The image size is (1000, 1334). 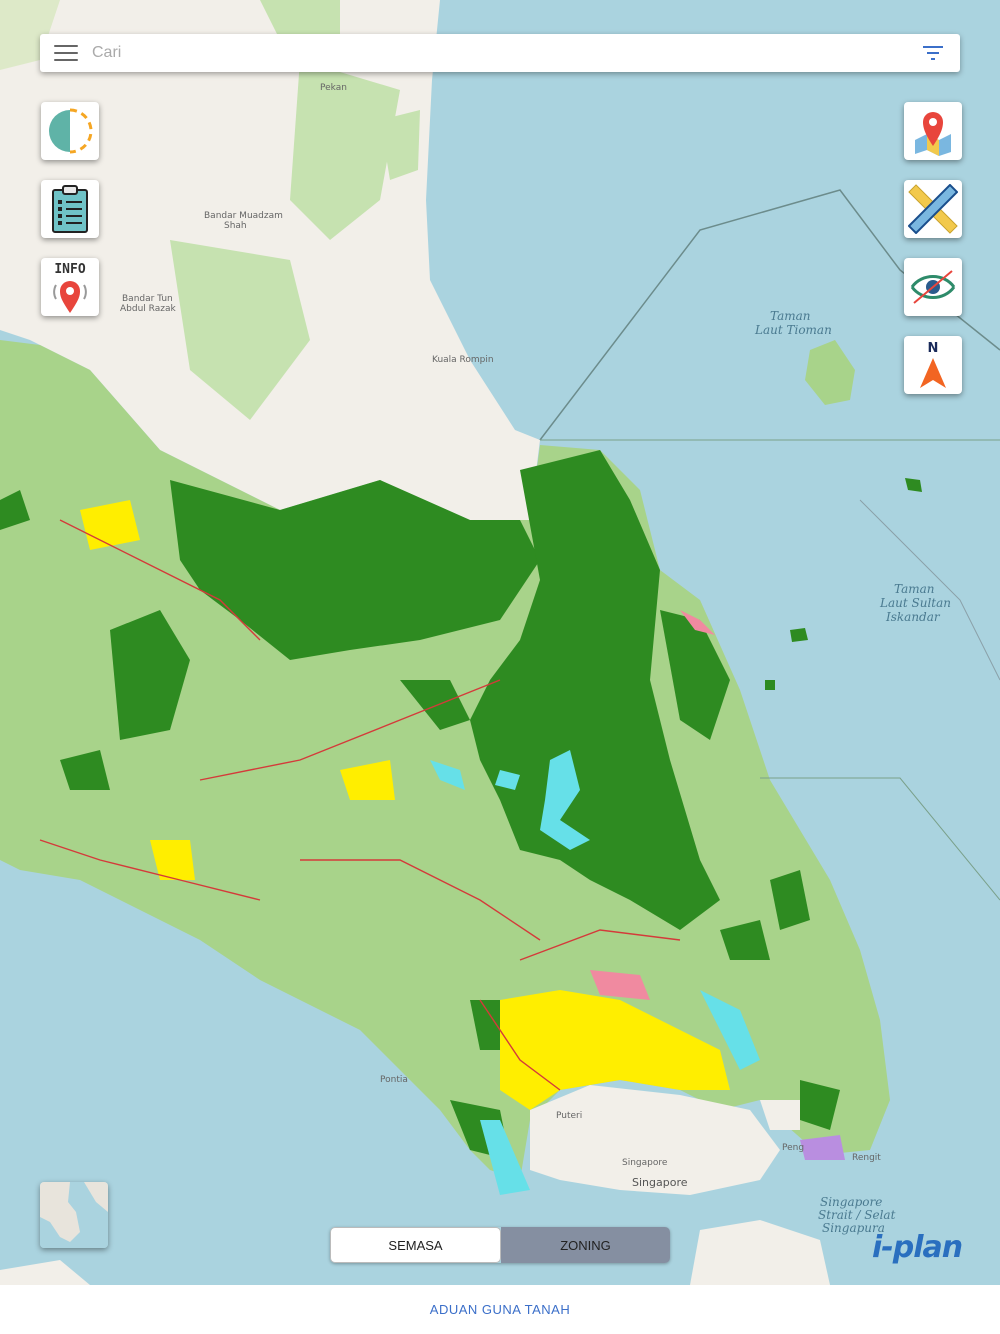 I want to click on report-button, so click(x=70, y=209).